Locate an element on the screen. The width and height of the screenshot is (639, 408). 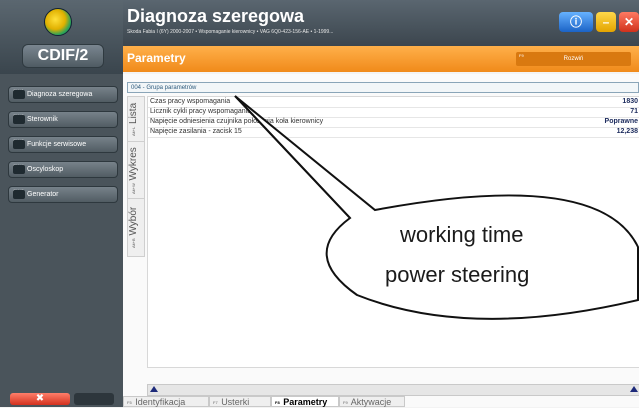
horizontal-scrollbar is located at coordinates (393, 390).